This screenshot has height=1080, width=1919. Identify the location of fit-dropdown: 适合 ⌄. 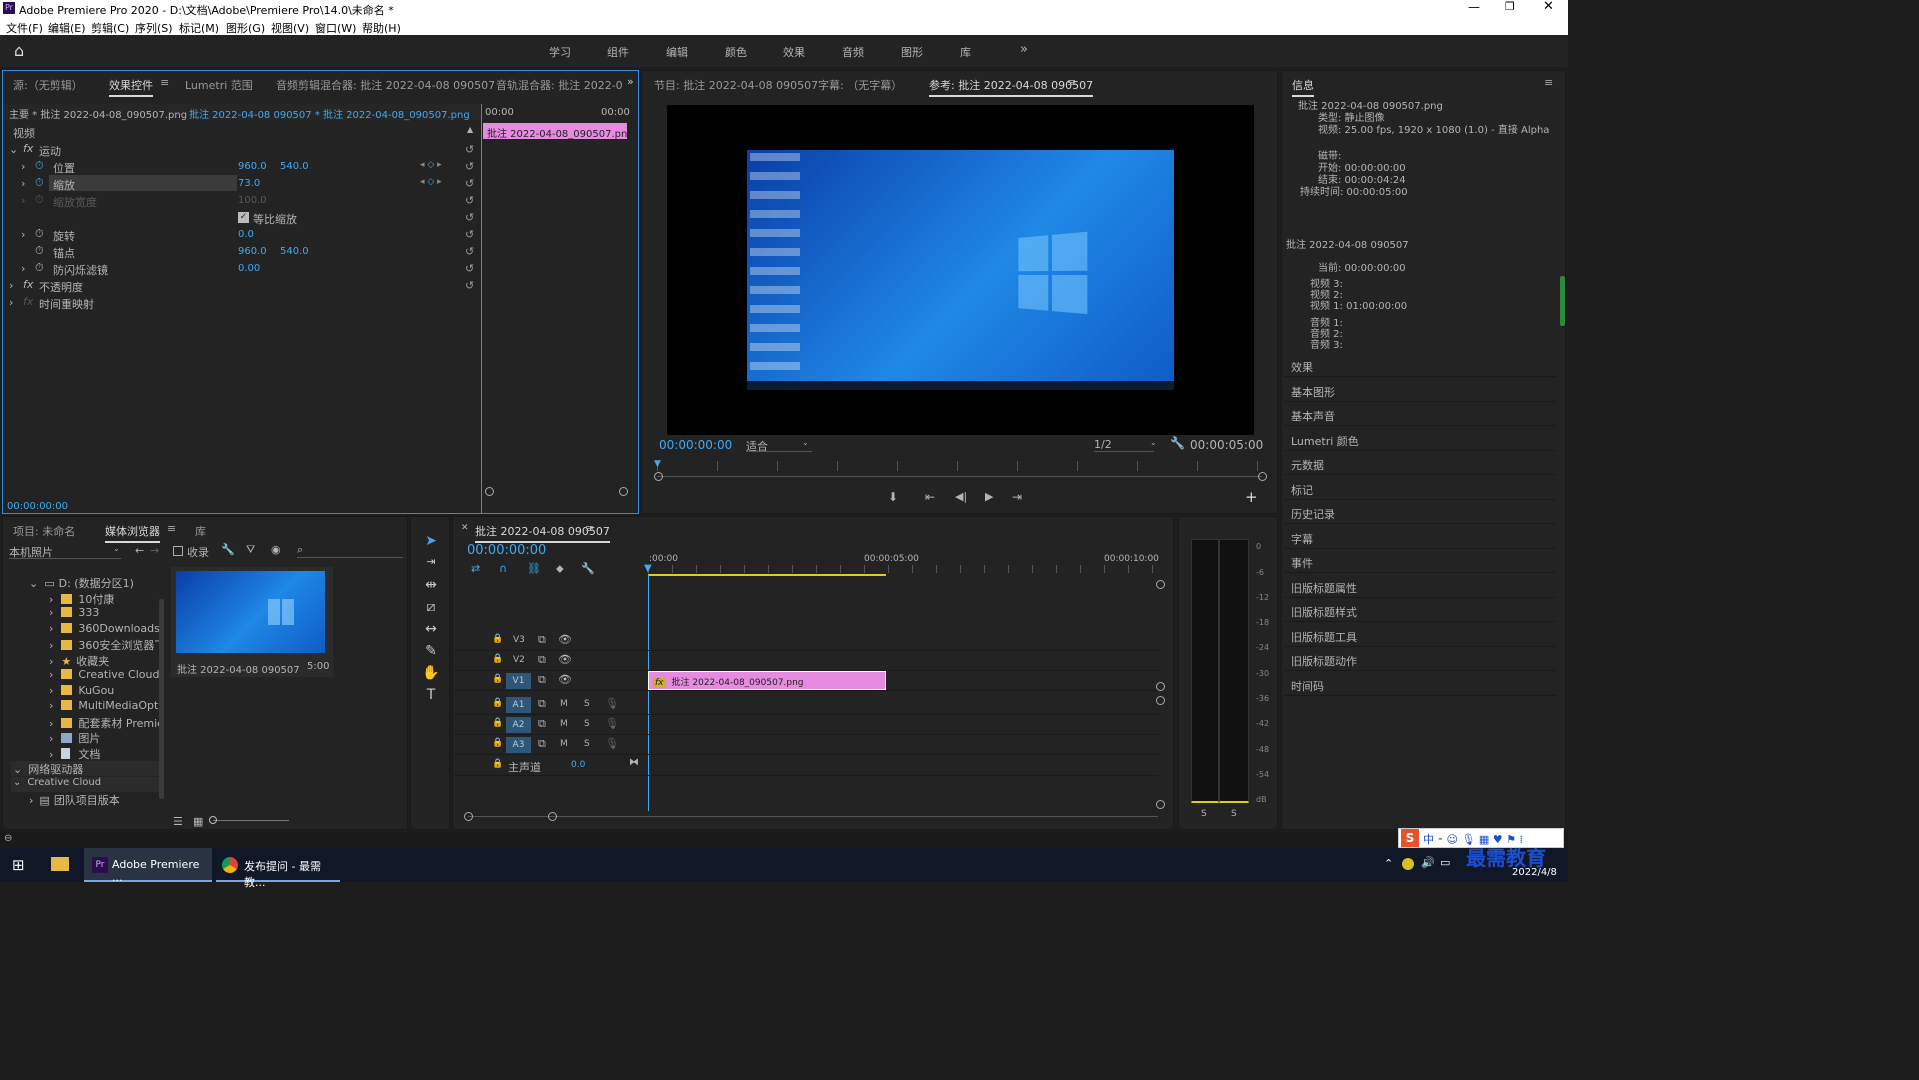
(779, 445).